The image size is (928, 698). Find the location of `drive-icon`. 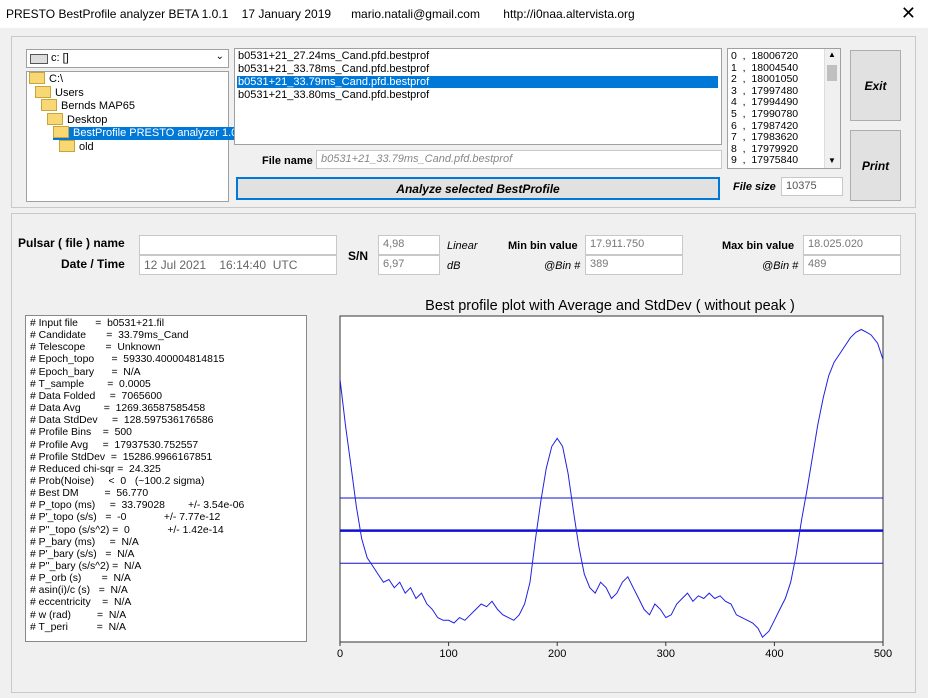

drive-icon is located at coordinates (39, 59).